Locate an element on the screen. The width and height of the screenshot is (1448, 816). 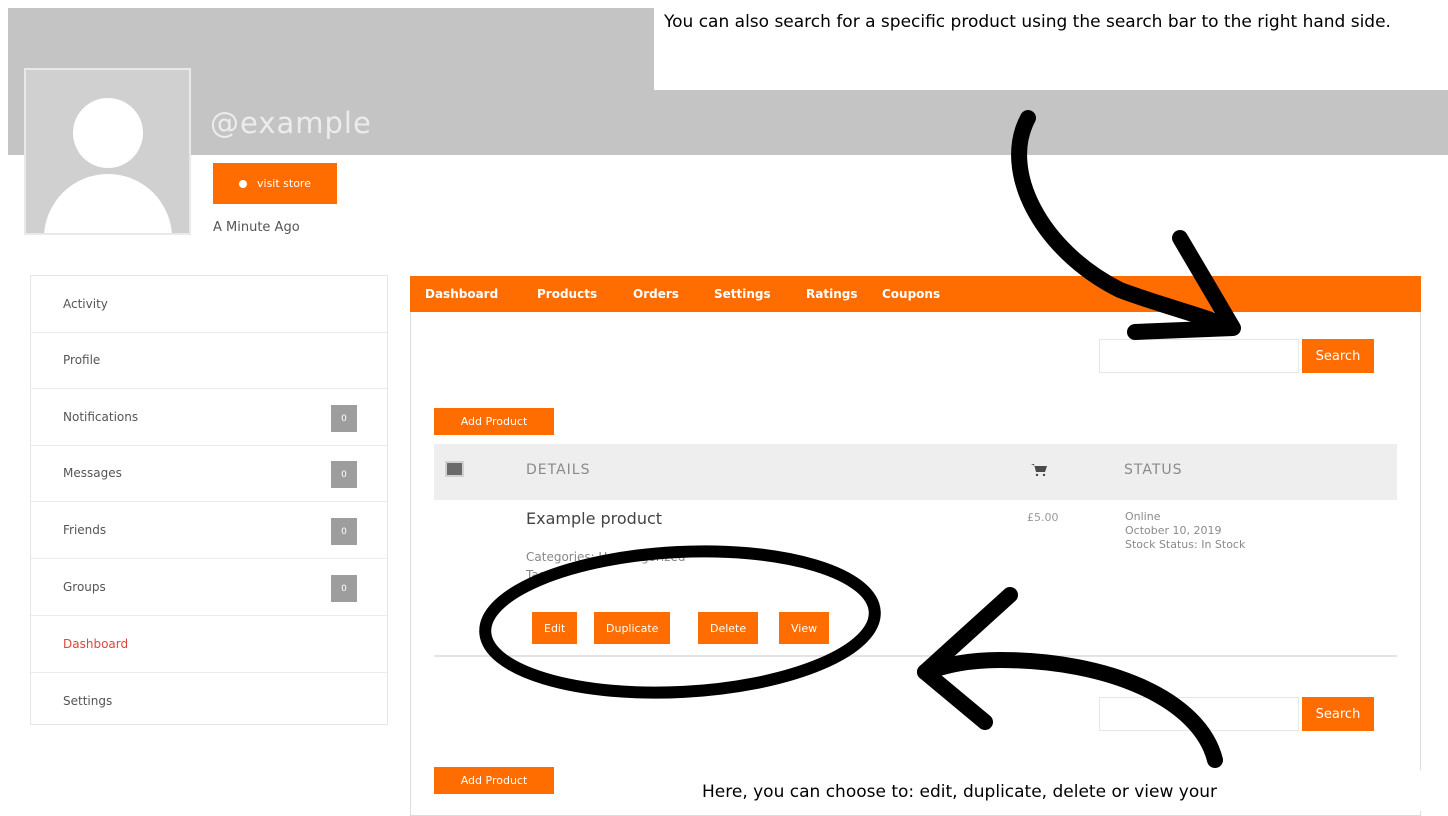
arrow-to-search is located at coordinates (1122, 221).